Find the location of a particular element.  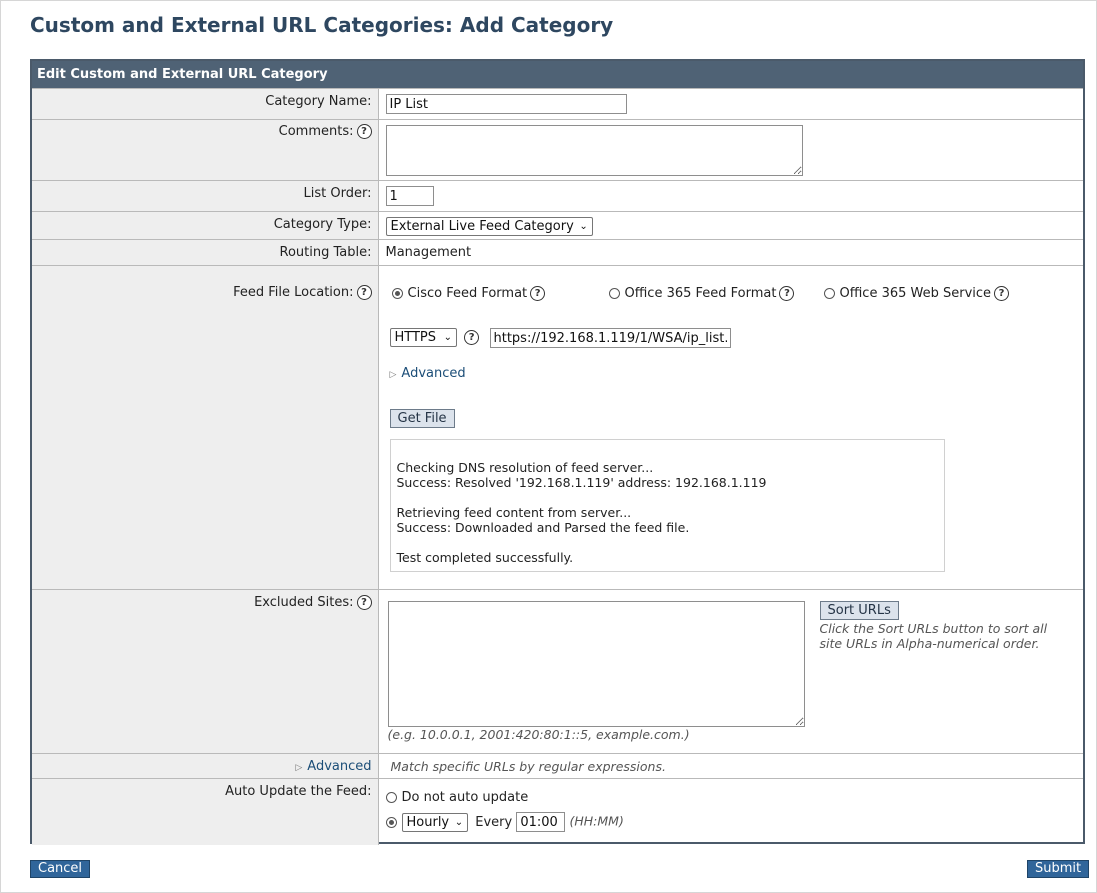

option-cisco-feed: Cisco Feed Format? is located at coordinates (468, 293).